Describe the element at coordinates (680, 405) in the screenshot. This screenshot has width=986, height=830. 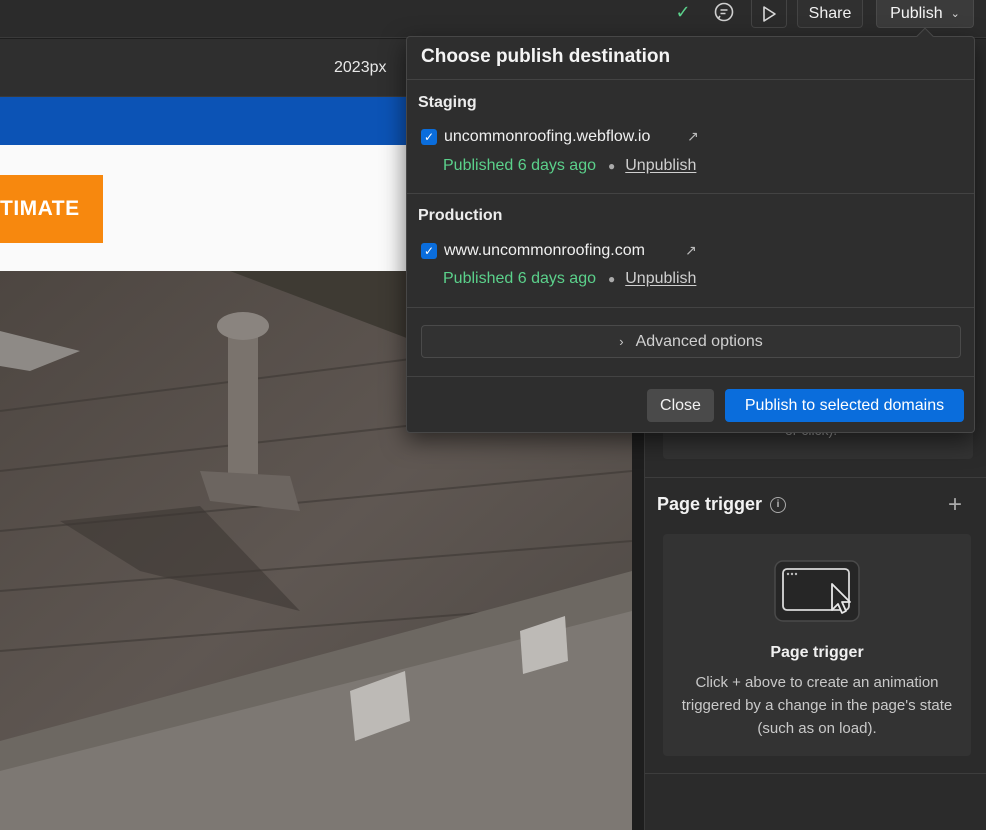
I see `close-button: Close` at that location.